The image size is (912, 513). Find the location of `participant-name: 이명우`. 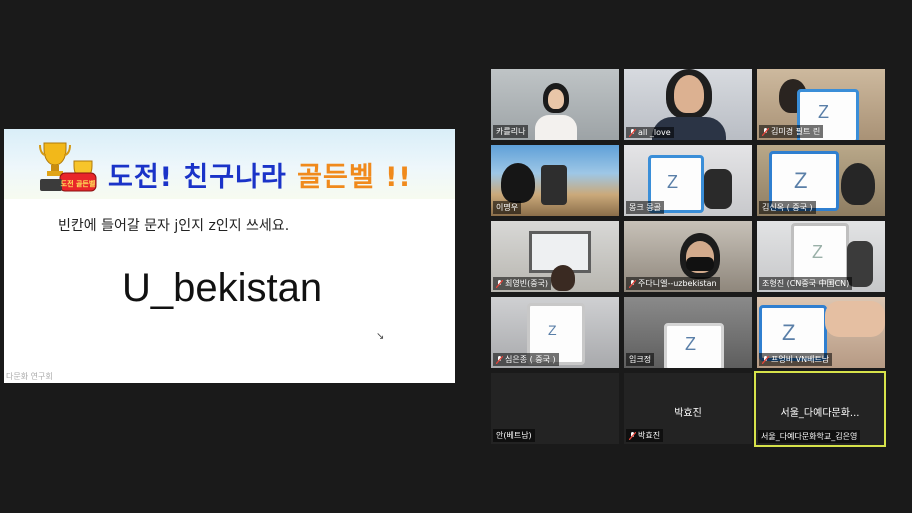

participant-name: 이명우 is located at coordinates (507, 207).